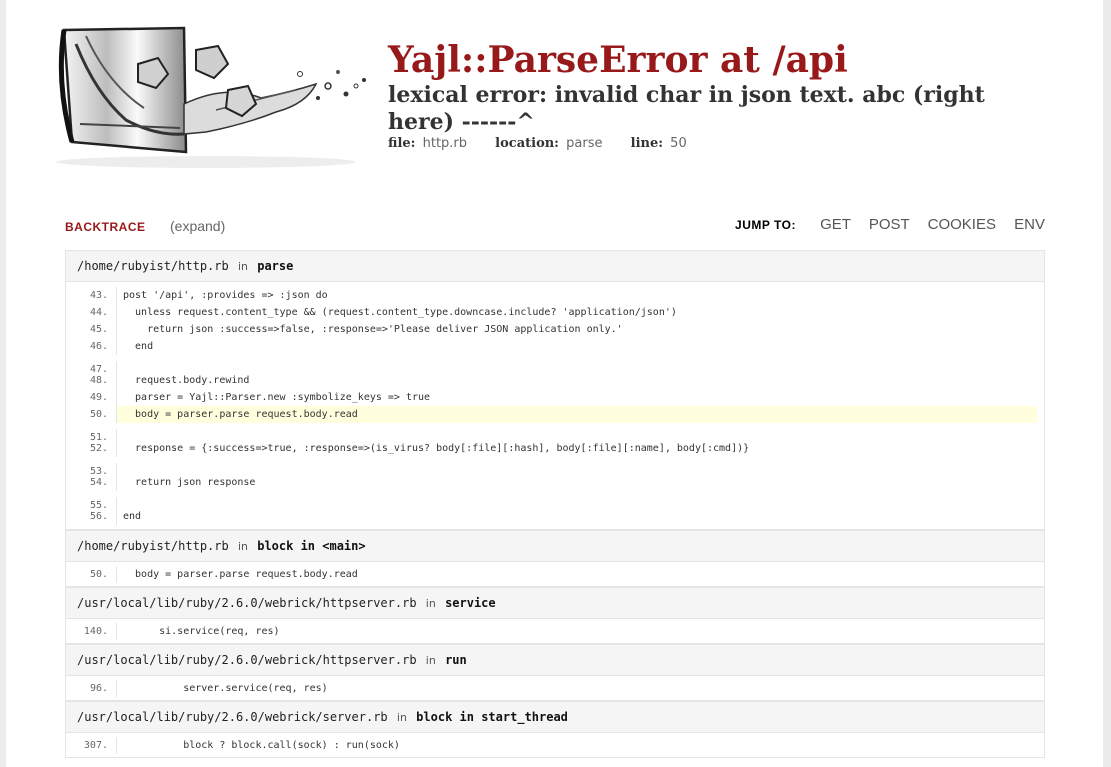  I want to click on line-number: 140., so click(91, 631).